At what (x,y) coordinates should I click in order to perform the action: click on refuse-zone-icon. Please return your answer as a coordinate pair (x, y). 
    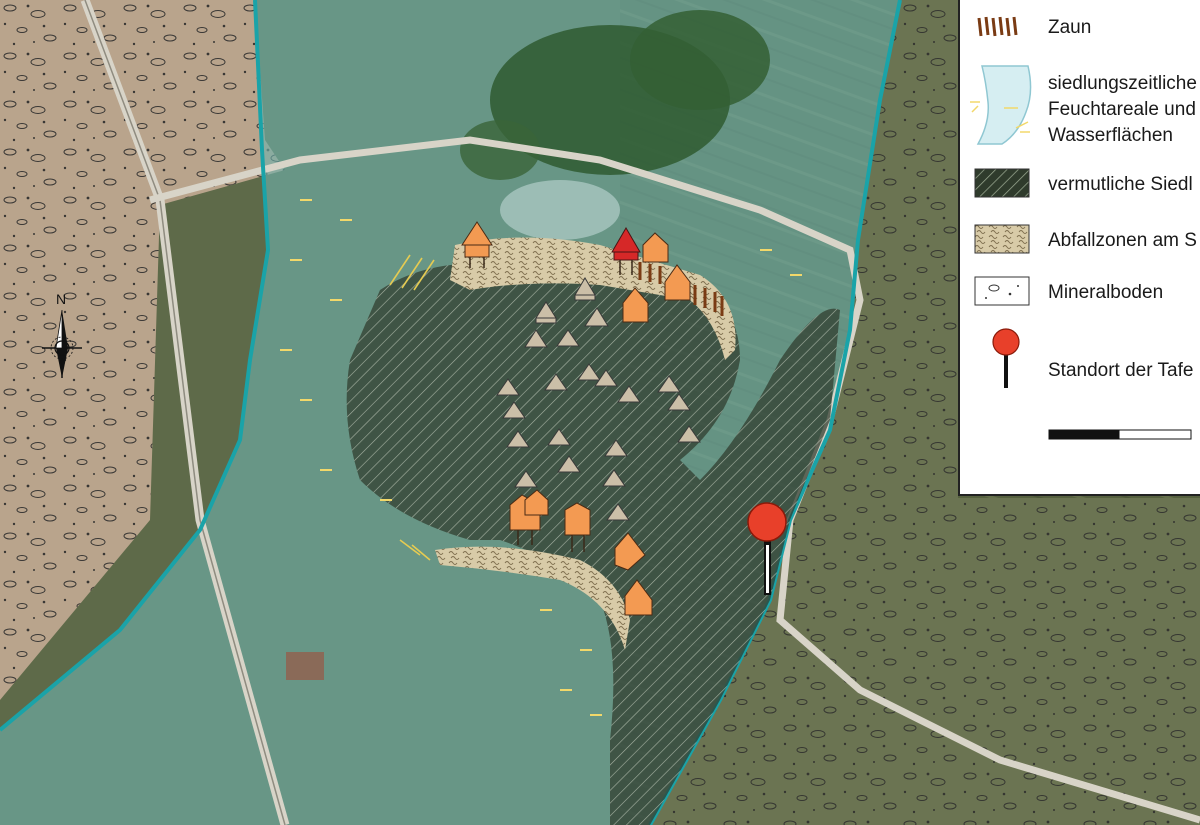
    Looking at the image, I should click on (1002, 239).